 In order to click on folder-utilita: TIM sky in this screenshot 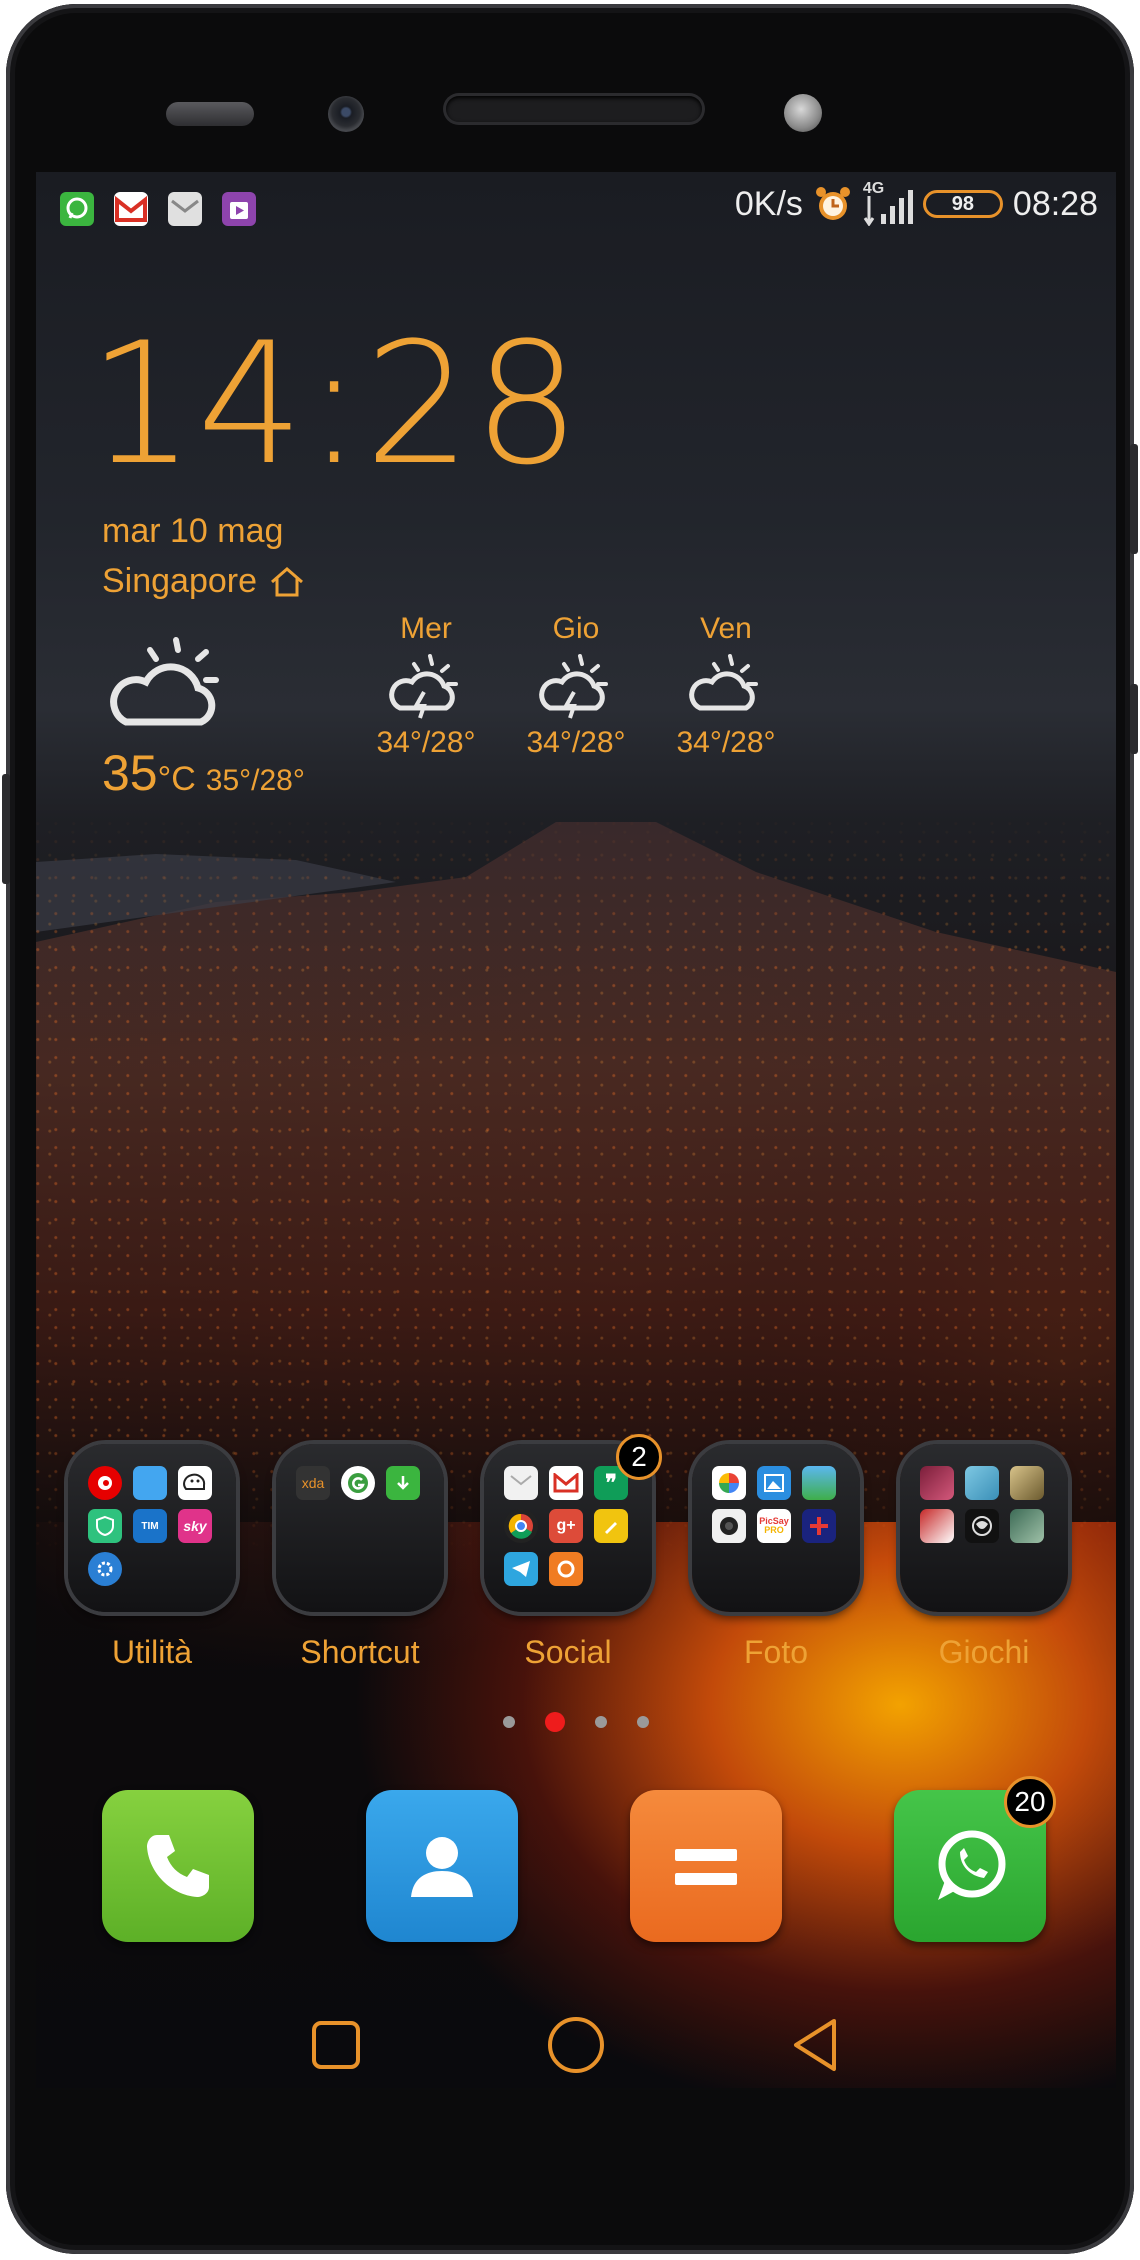, I will do `click(152, 1528)`.